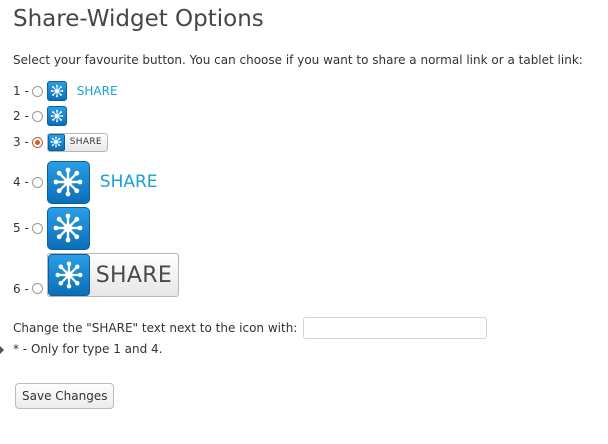  What do you see at coordinates (21, 228) in the screenshot?
I see `option-number: 5 -` at bounding box center [21, 228].